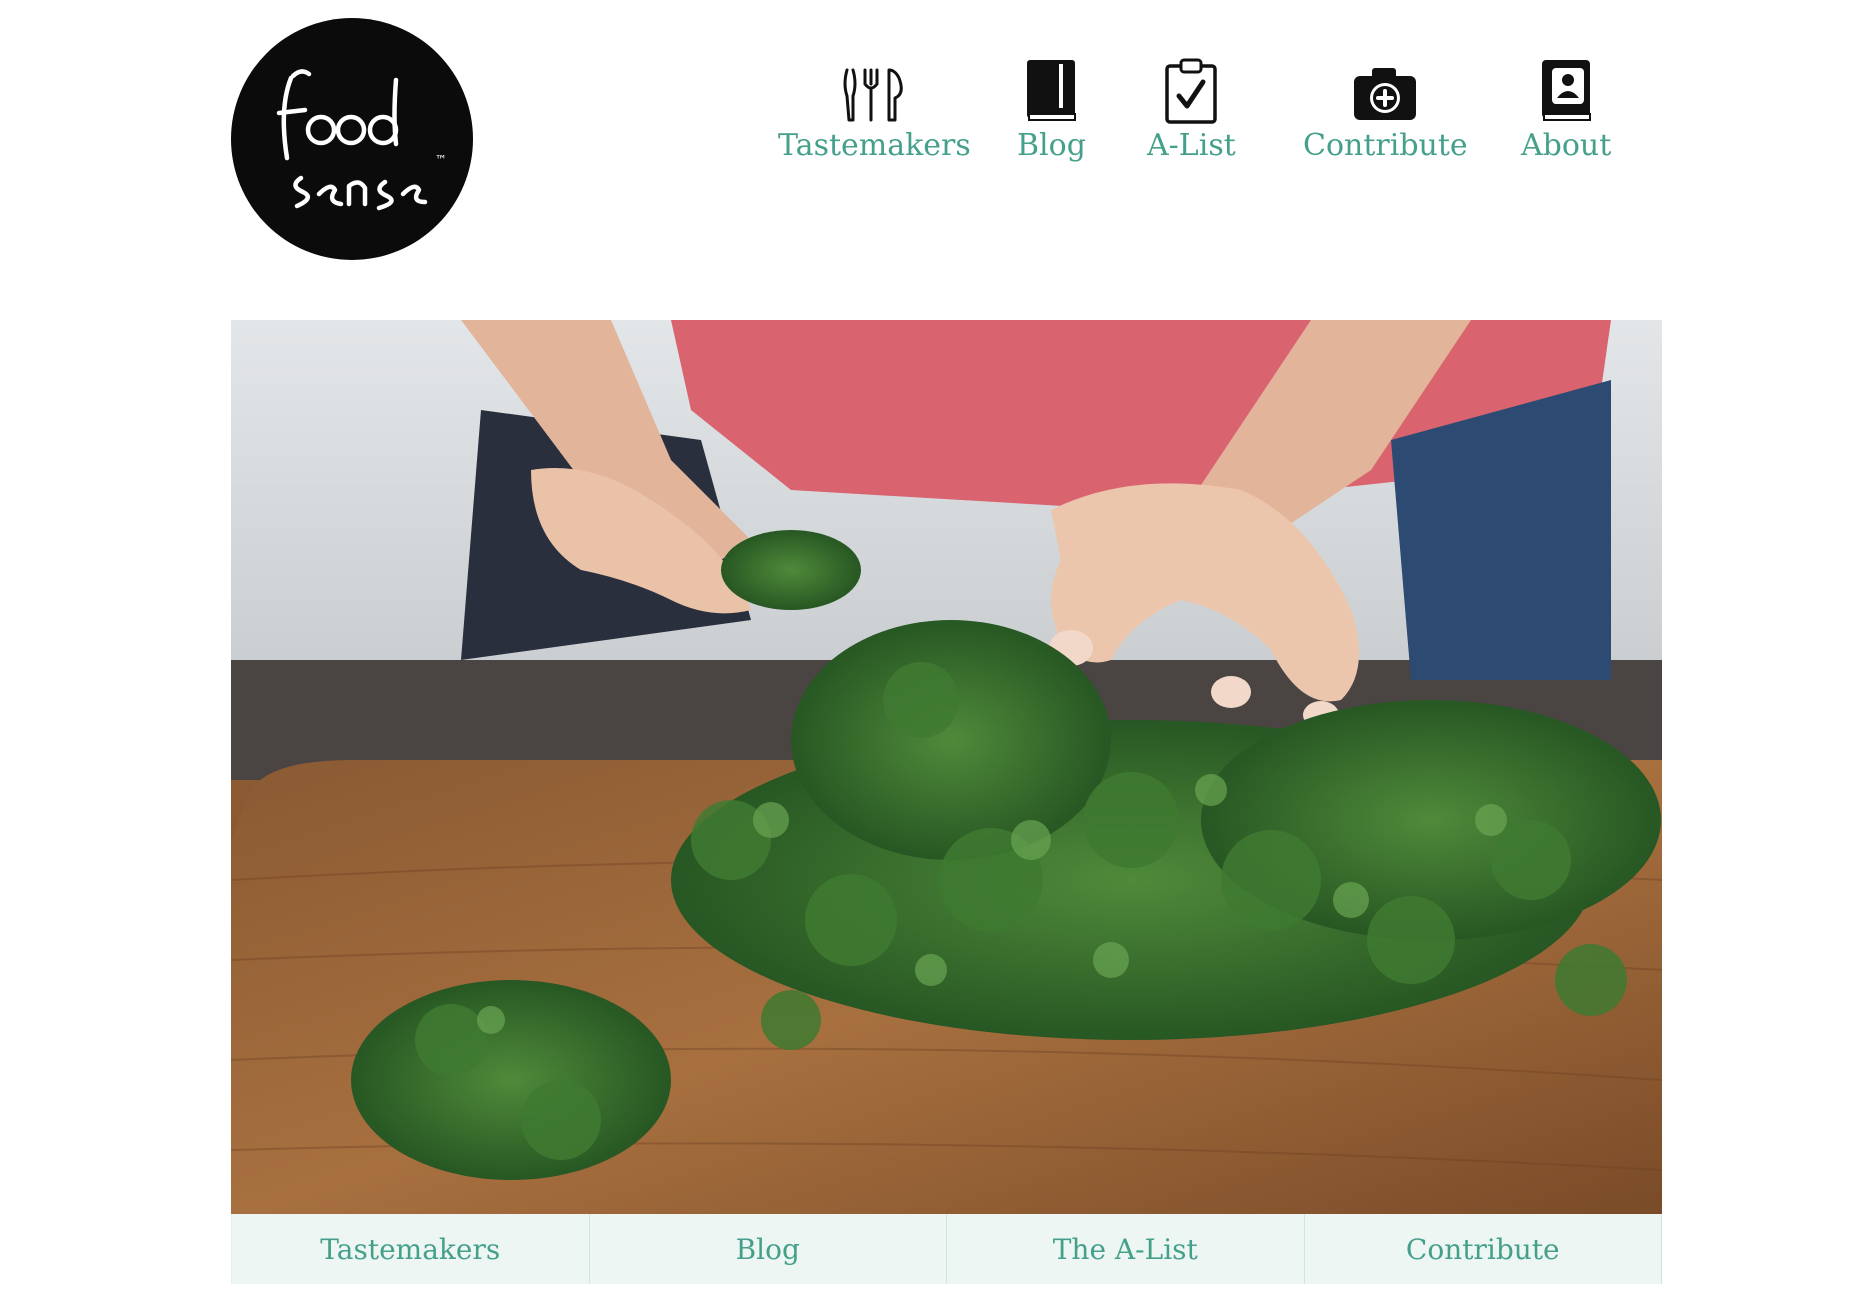  Describe the element at coordinates (1483, 1249) in the screenshot. I see `subnav-item-contribute: Contribute` at that location.